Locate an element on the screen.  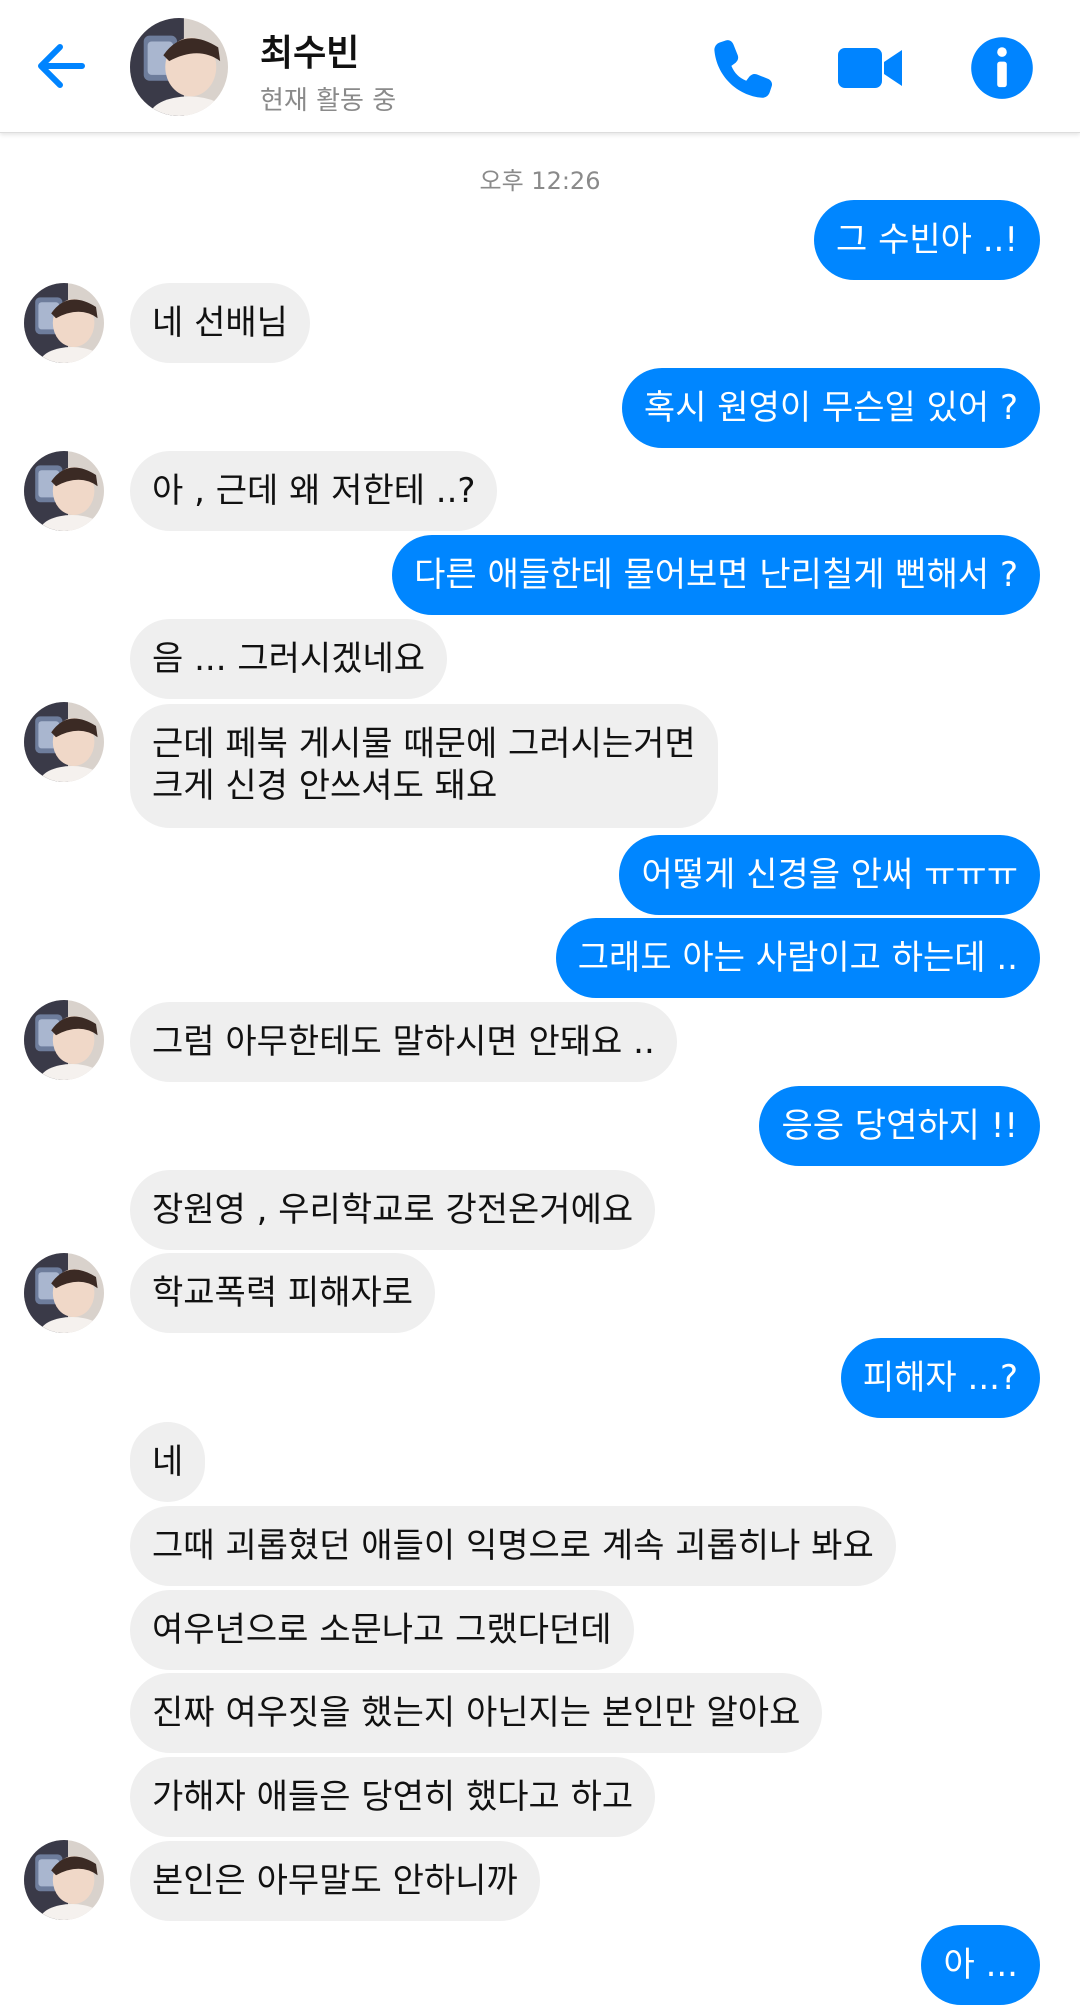
contact-name: 최수빈 is located at coordinates (309, 50).